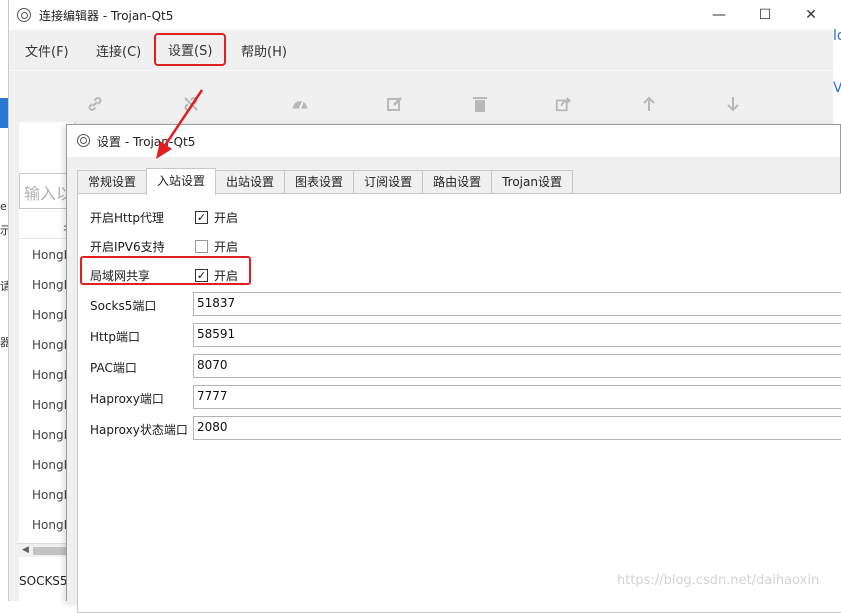 This screenshot has width=841, height=613. What do you see at coordinates (47, 50) in the screenshot?
I see `menu-file: 文件(F)` at bounding box center [47, 50].